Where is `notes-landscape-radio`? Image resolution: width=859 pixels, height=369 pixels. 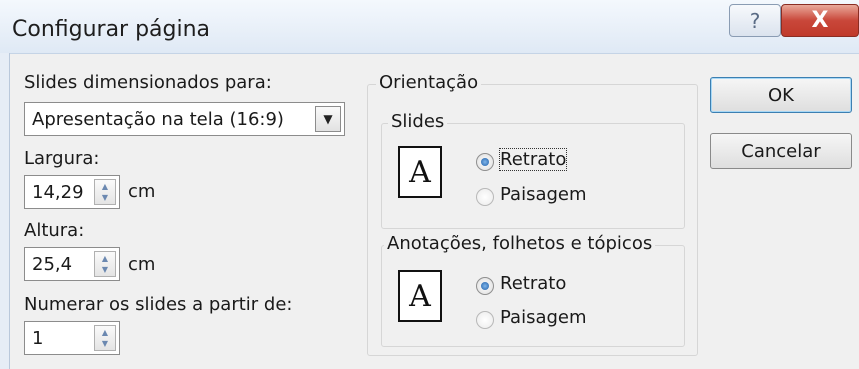 notes-landscape-radio is located at coordinates (485, 320).